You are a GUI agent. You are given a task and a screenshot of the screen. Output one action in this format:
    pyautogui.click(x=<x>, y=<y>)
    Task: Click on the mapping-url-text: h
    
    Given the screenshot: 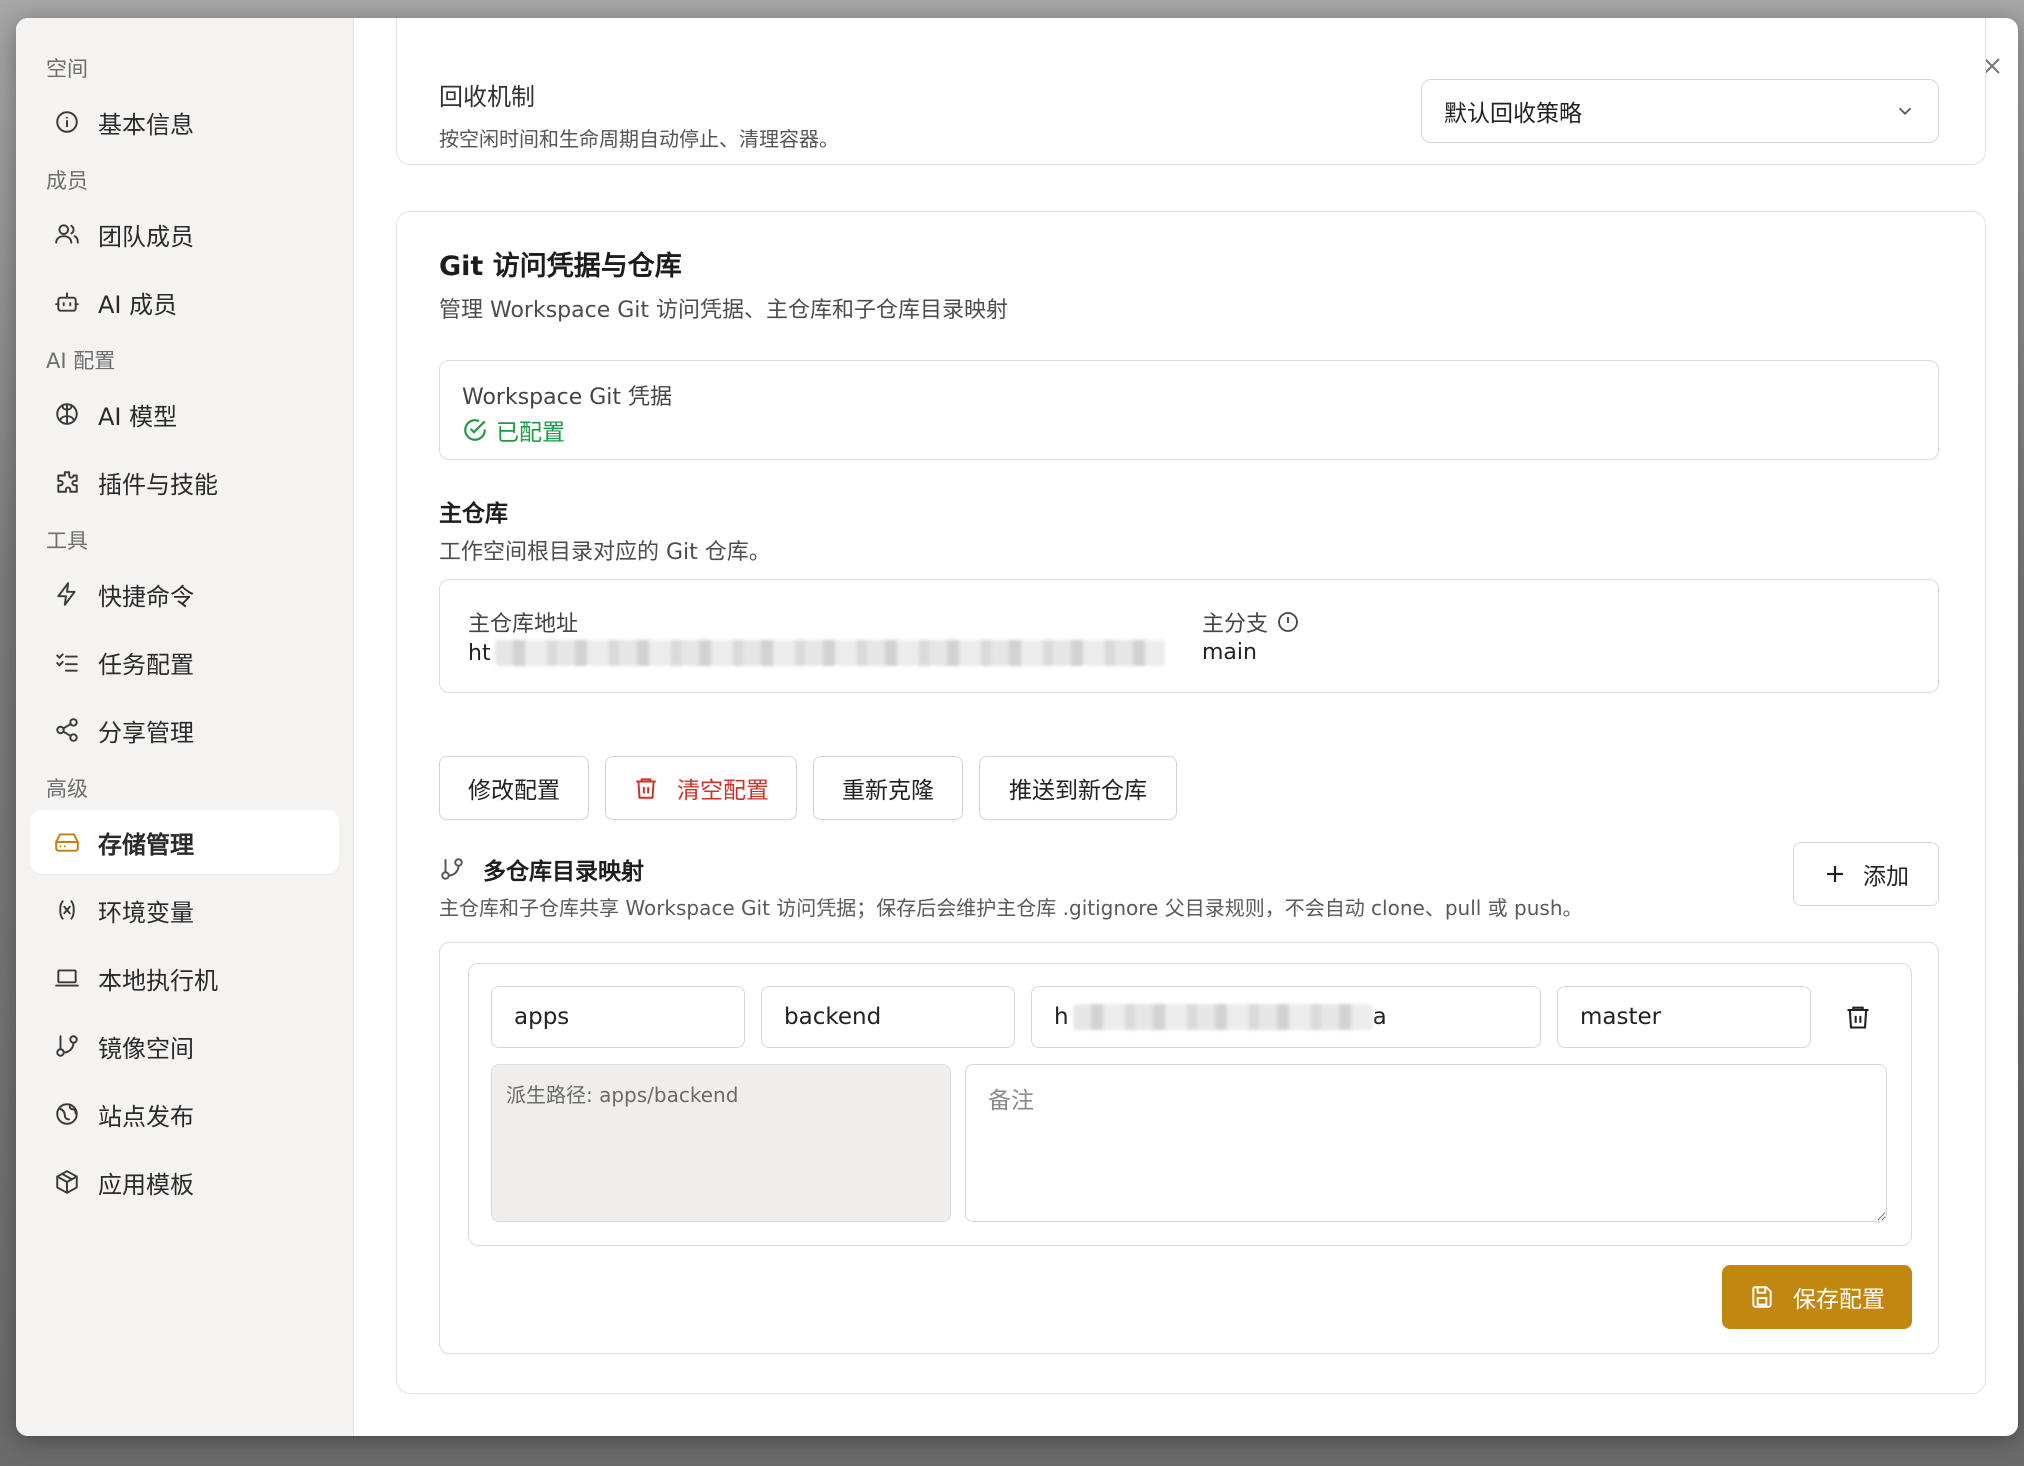 What is the action you would take?
    pyautogui.click(x=1061, y=1017)
    